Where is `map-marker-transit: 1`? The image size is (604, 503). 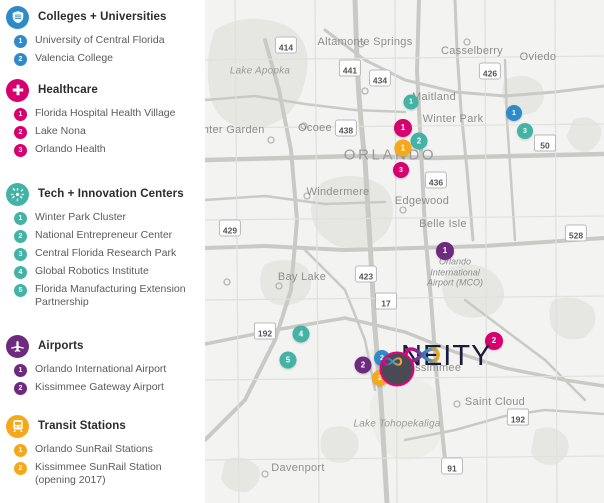 map-marker-transit: 1 is located at coordinates (403, 148).